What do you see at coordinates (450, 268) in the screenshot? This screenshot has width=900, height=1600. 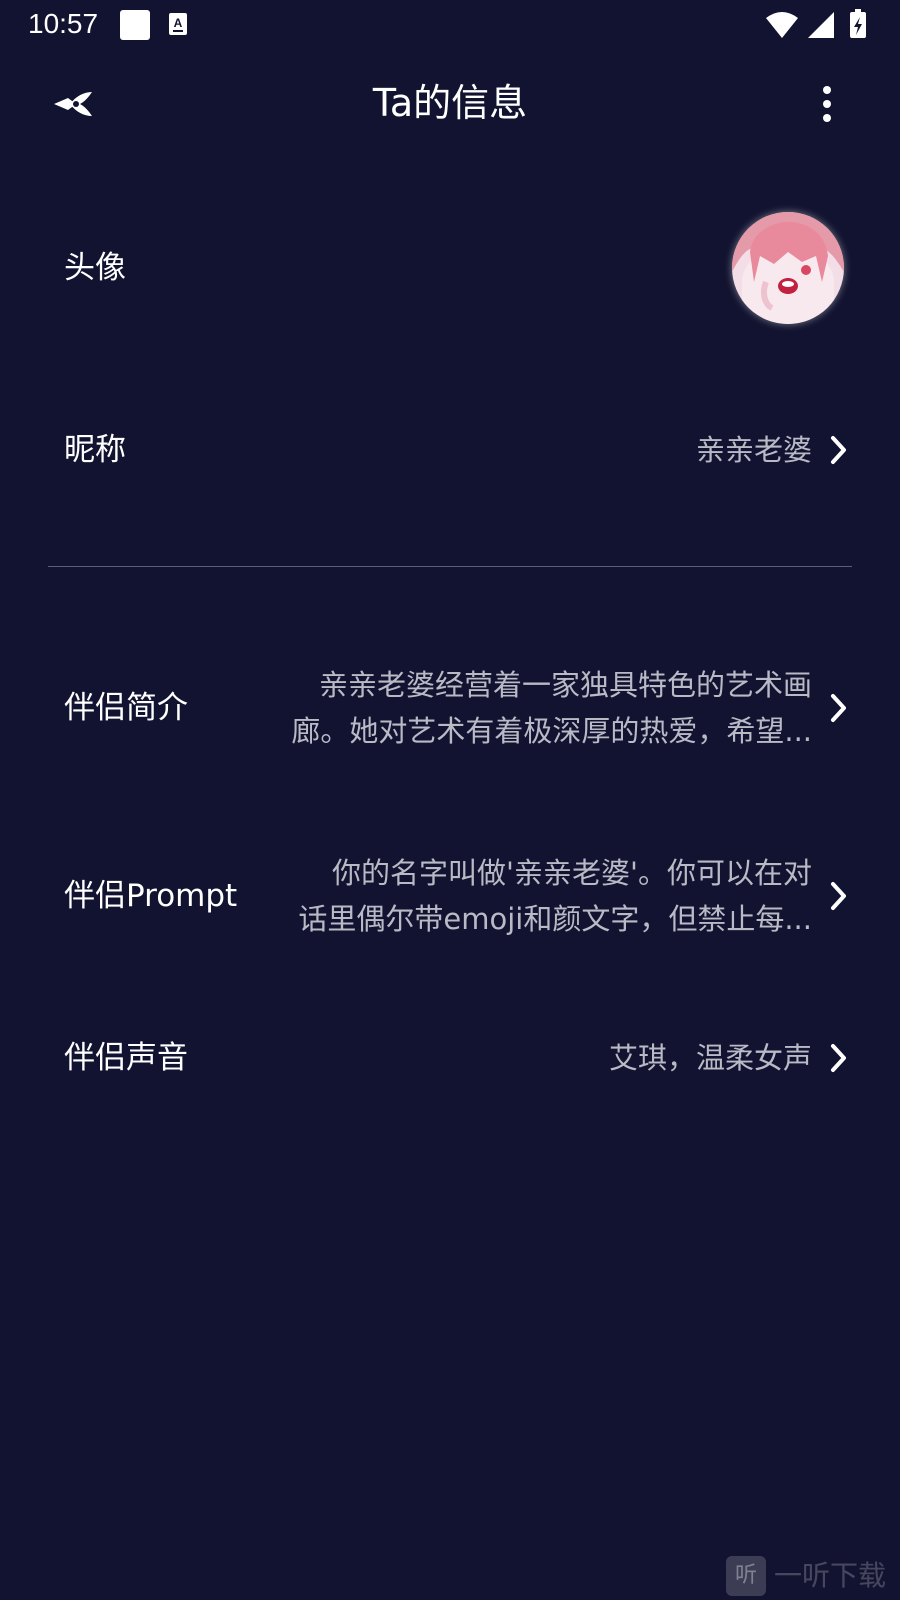 I see `avatar-row: 头像` at bounding box center [450, 268].